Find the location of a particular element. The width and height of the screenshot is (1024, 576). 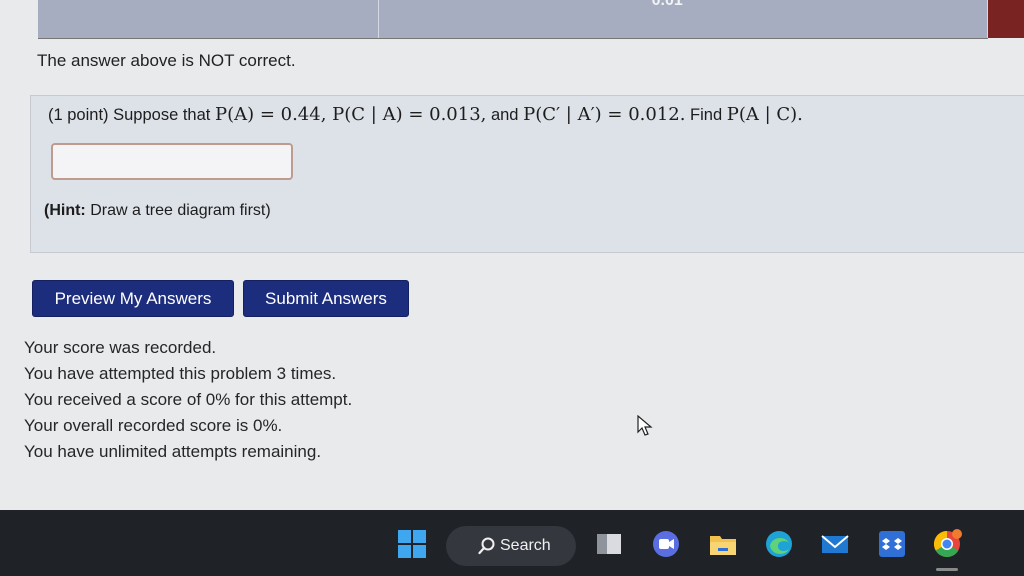

mouse-cursor-icon is located at coordinates (645, 425).